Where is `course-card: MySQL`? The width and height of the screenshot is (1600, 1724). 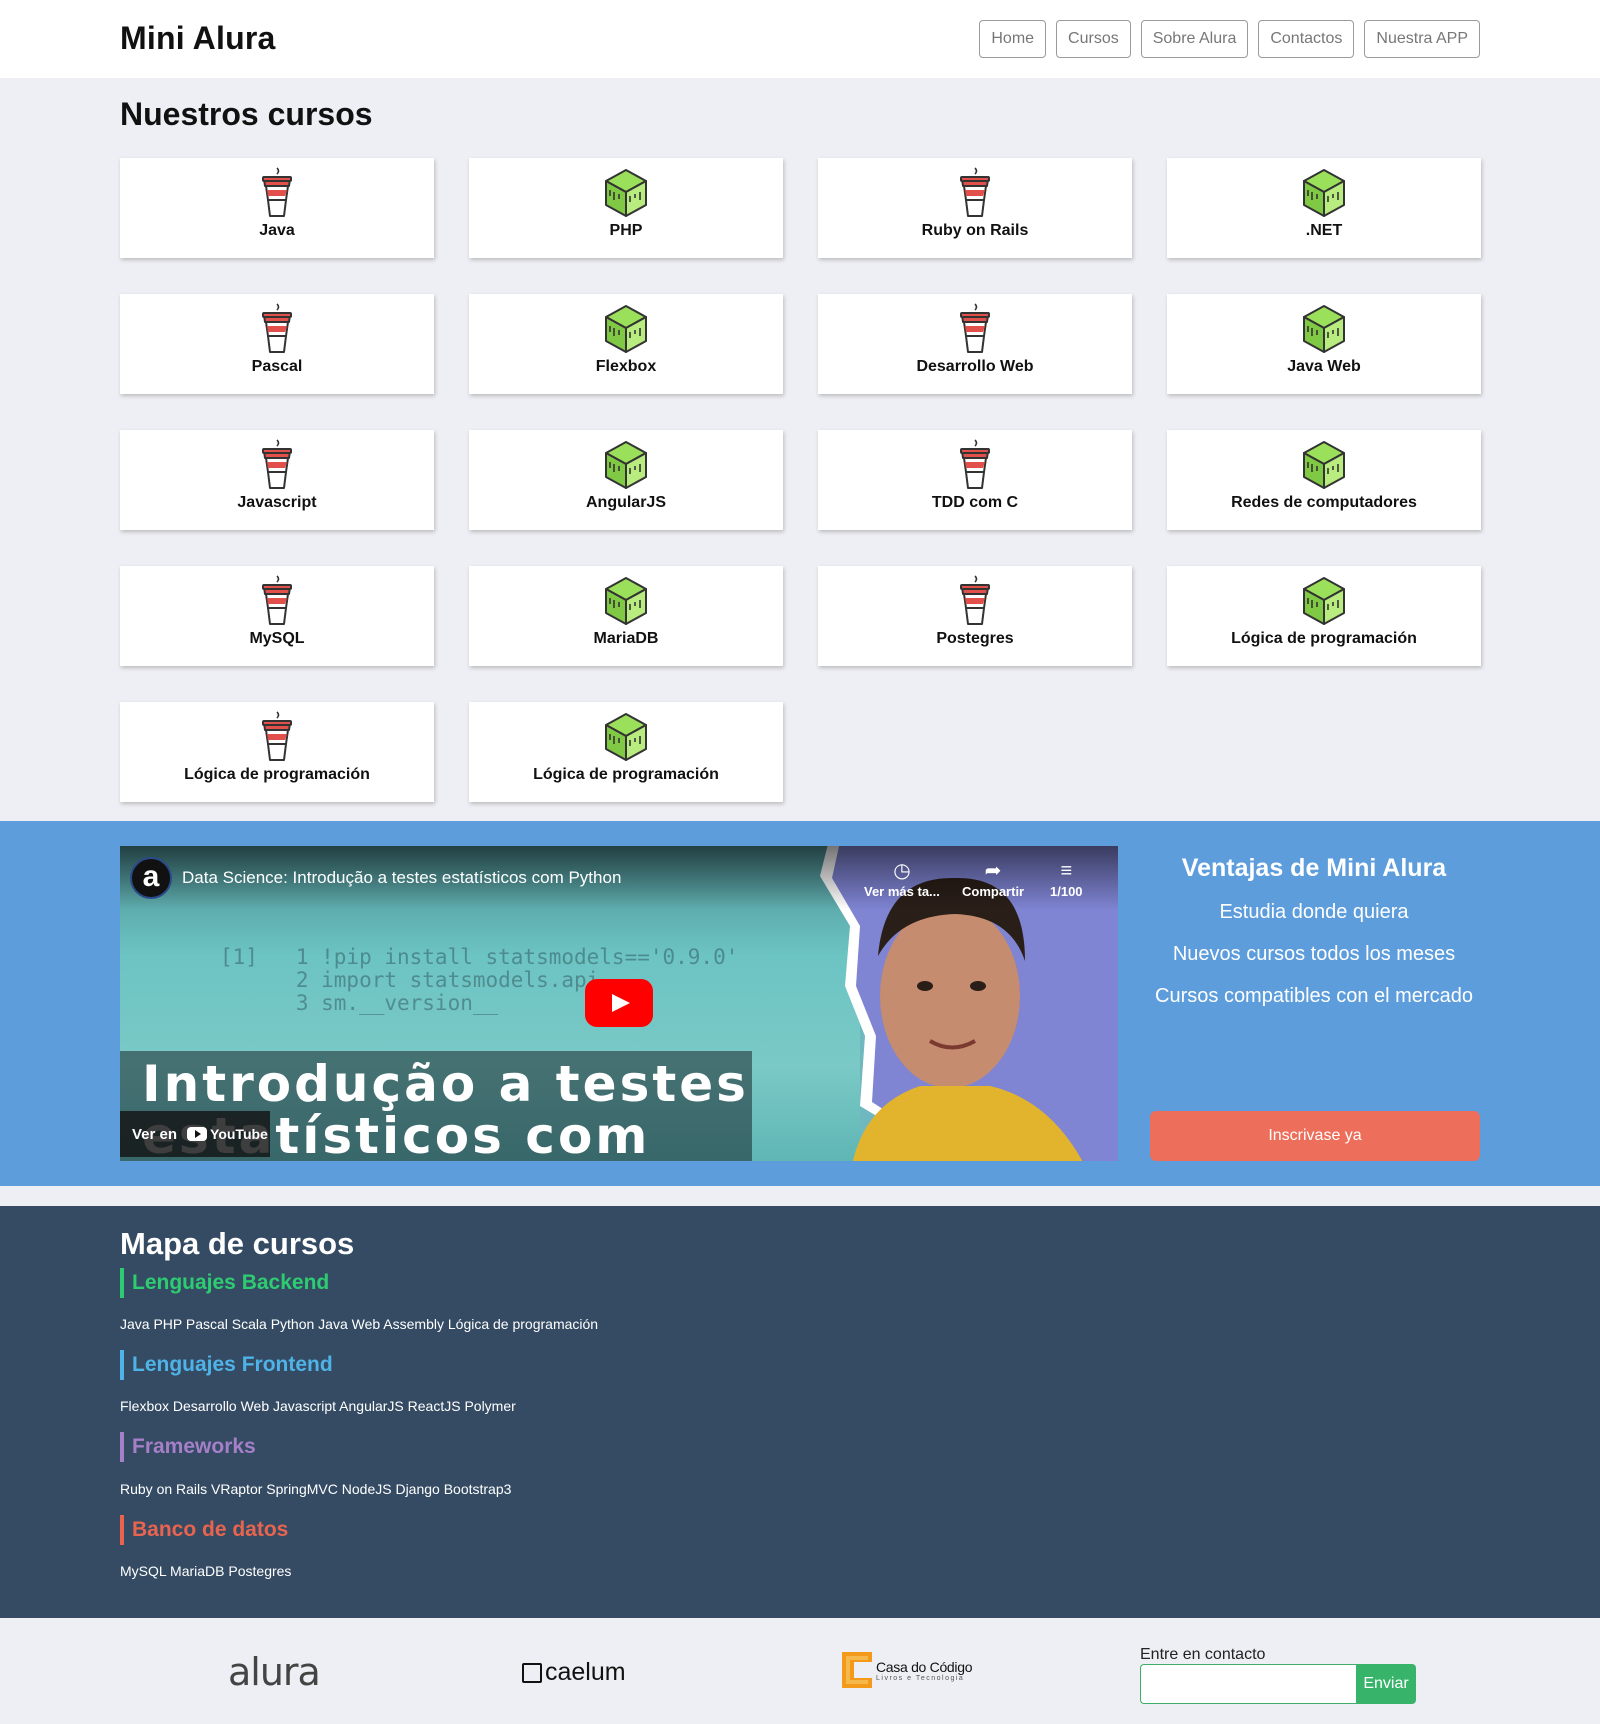 course-card: MySQL is located at coordinates (277, 616).